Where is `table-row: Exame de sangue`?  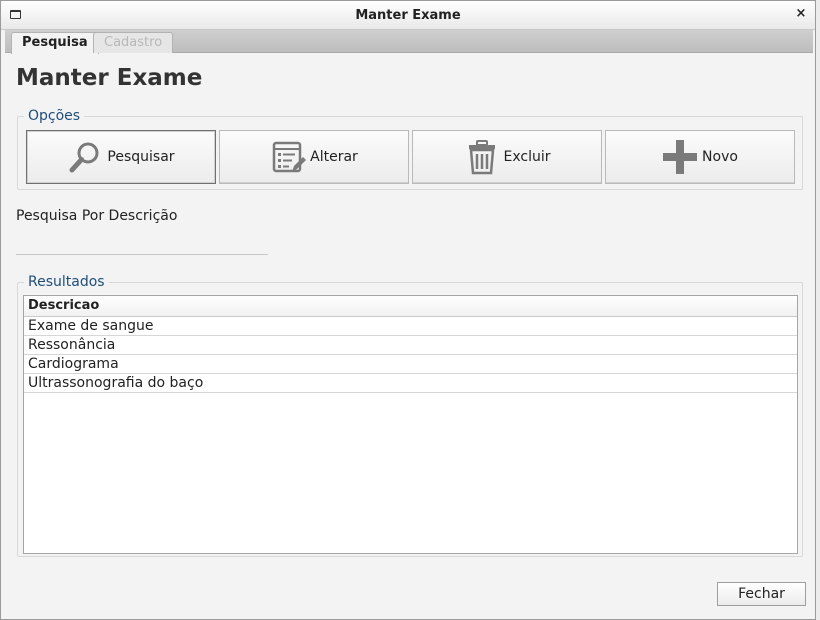
table-row: Exame de sangue is located at coordinates (410, 326).